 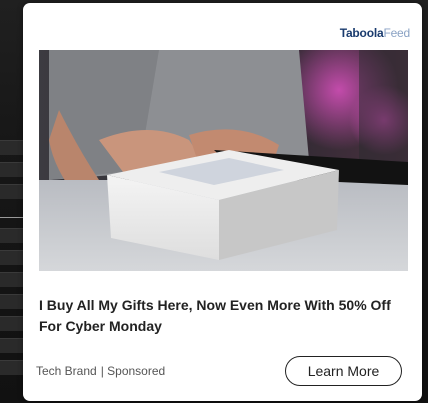 I want to click on brand-main-text: Taboola, so click(x=361, y=33).